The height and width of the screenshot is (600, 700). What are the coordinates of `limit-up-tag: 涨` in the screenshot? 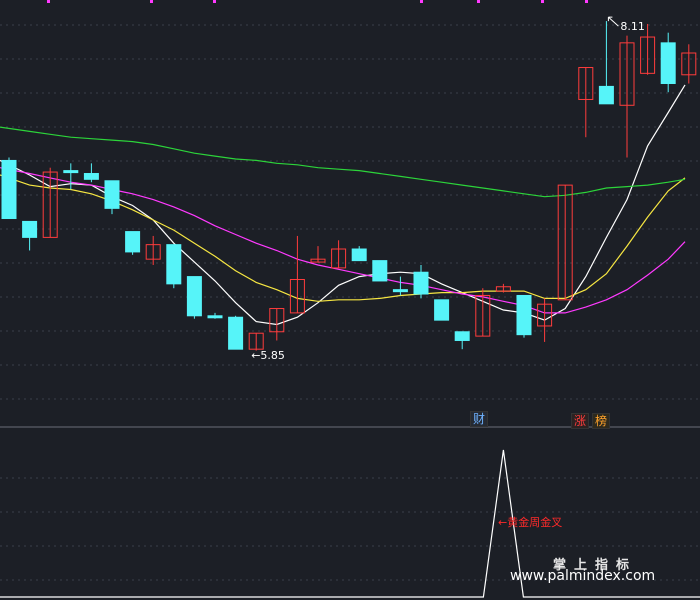 It's located at (580, 421).